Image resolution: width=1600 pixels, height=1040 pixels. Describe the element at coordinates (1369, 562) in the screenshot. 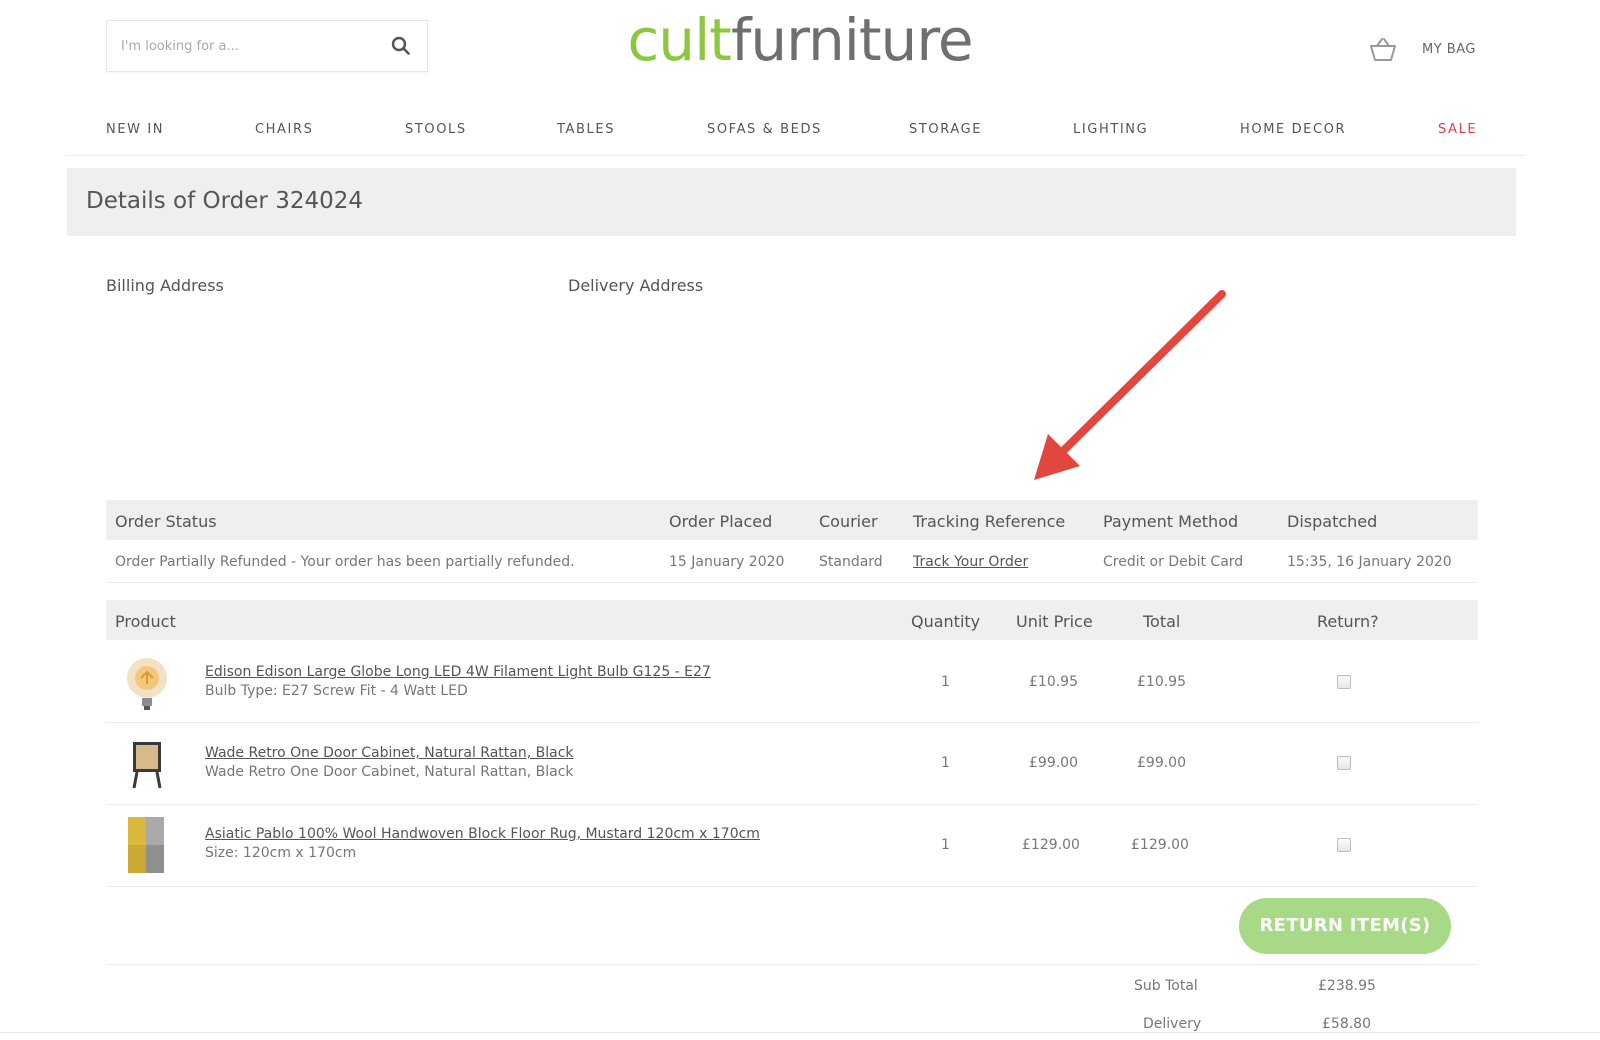

I see `dispatched-value: 15:35, 16 January 2020` at that location.